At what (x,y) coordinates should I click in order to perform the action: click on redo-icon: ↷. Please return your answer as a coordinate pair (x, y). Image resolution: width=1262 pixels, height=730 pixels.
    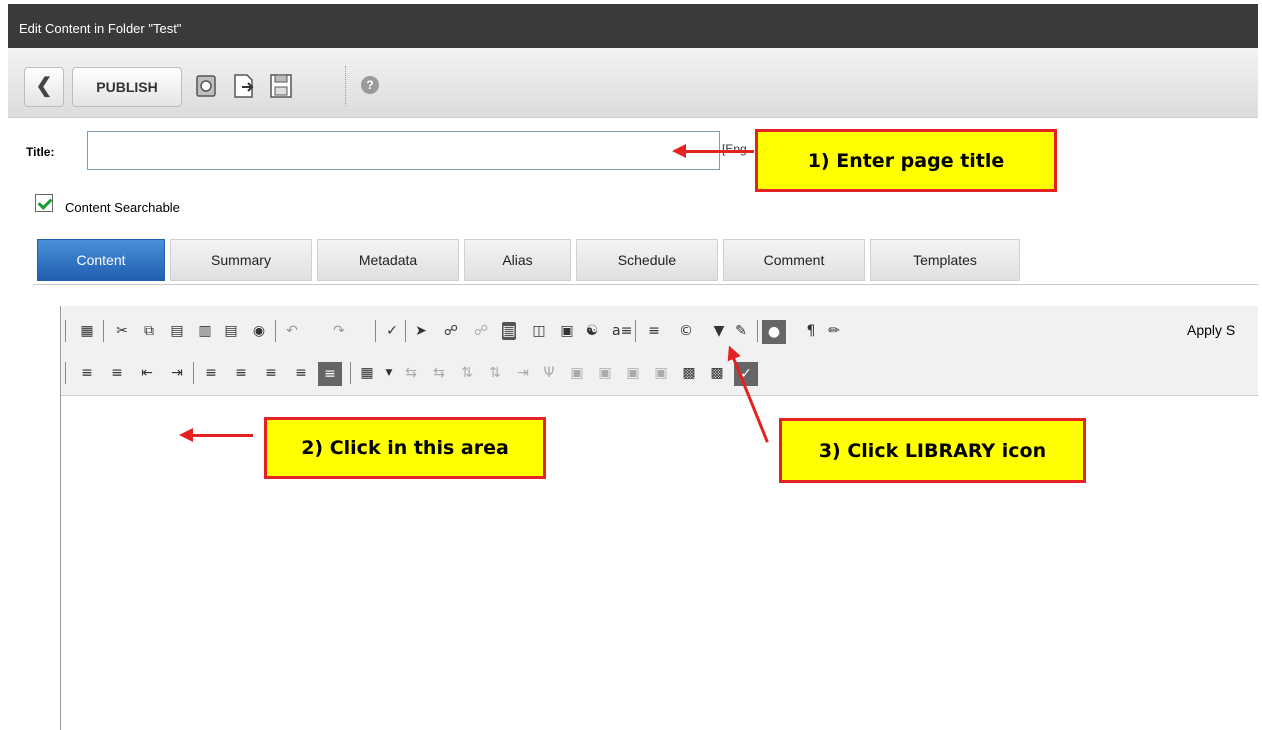
    Looking at the image, I should click on (339, 331).